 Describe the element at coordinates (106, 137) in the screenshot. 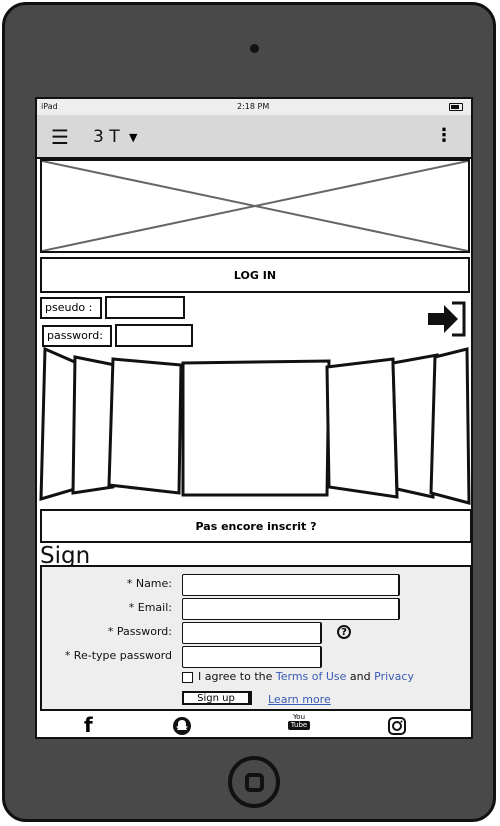

I see `app-title: 3 T` at that location.